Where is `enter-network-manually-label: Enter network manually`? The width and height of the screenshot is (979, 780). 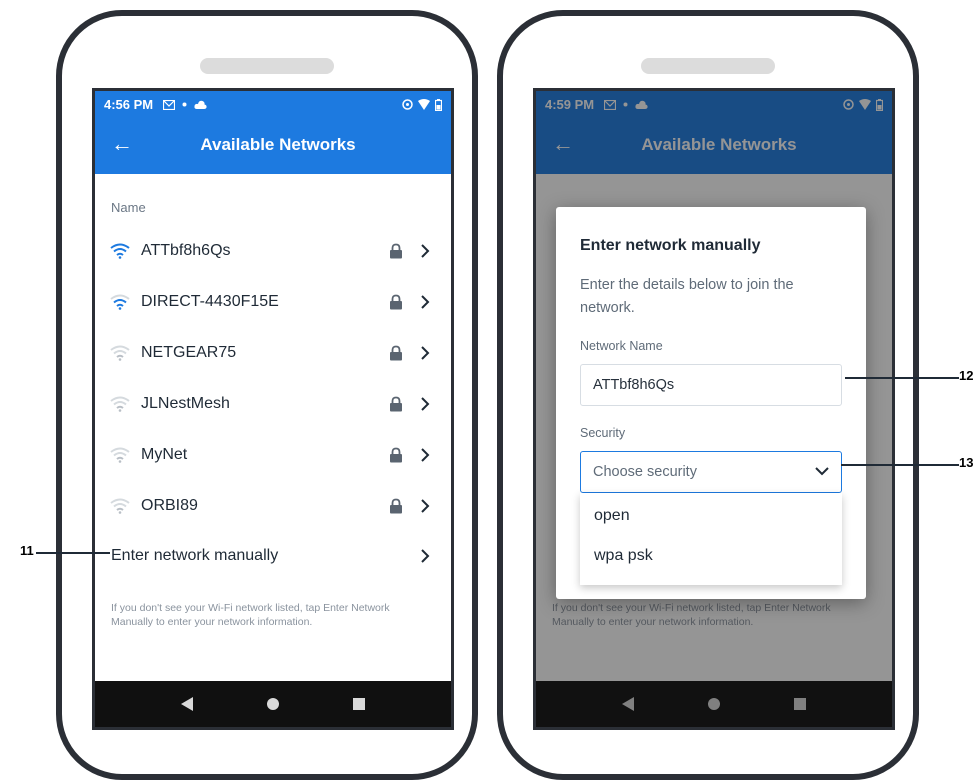 enter-network-manually-label: Enter network manually is located at coordinates (195, 555).